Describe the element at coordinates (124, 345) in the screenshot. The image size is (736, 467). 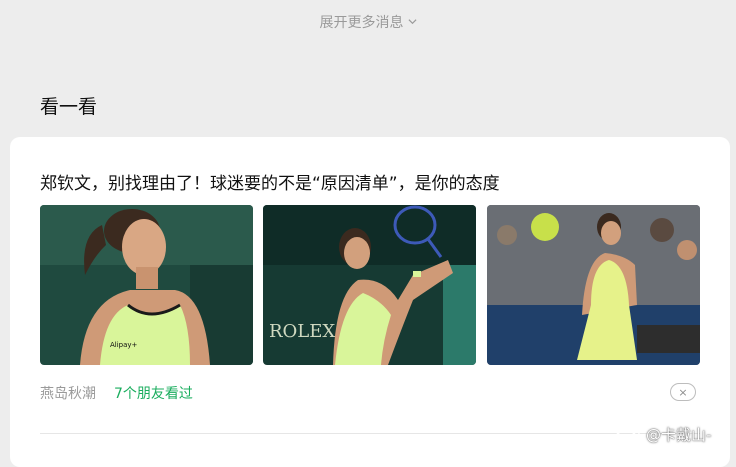
I see `sponsor-text-1: Alipay+` at that location.